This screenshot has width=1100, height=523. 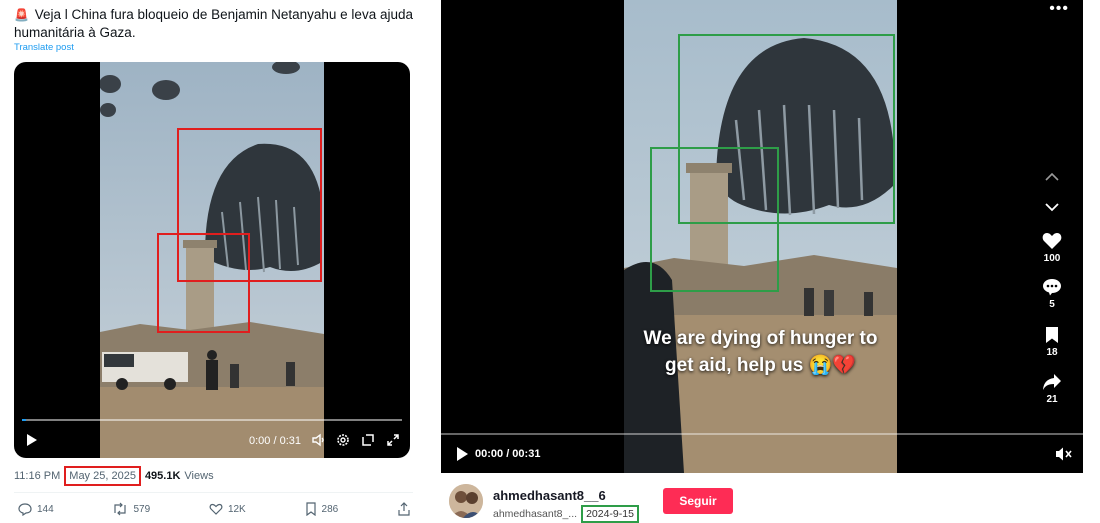 I want to click on share-button: 21, so click(x=1052, y=389).